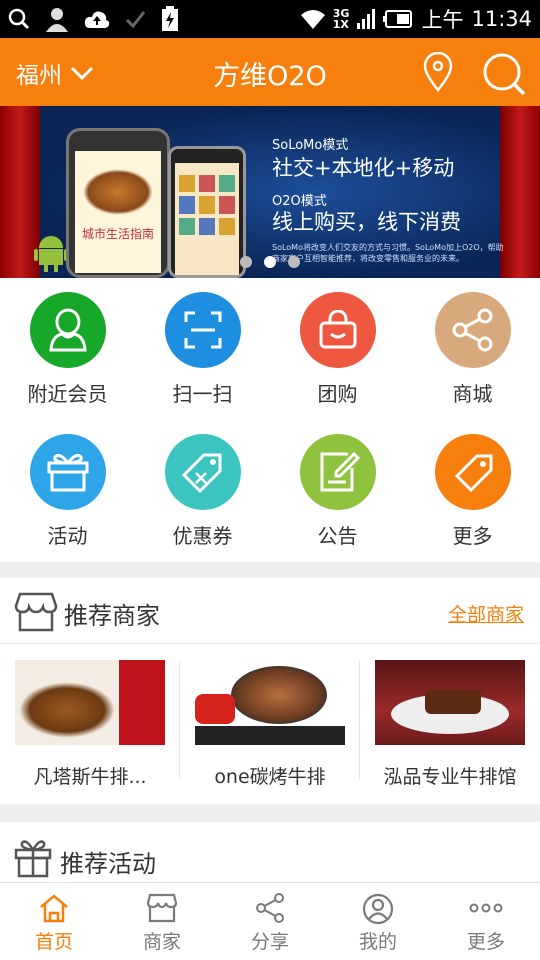 The width and height of the screenshot is (540, 960). Describe the element at coordinates (97, 19) in the screenshot. I see `cloud-upload-icon` at that location.